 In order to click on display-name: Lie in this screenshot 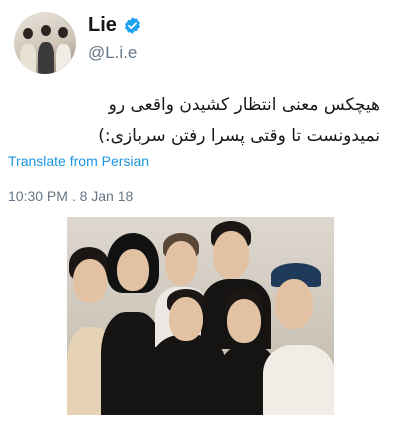, I will do `click(102, 25)`.